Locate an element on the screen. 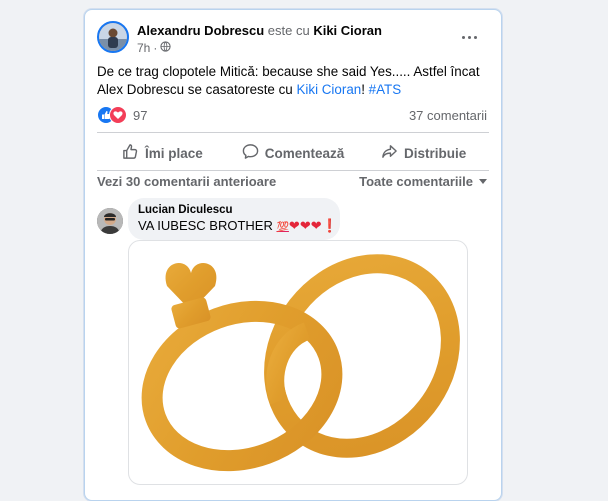 Image resolution: width=608 pixels, height=501 pixels. share-button: Distribuie is located at coordinates (423, 153).